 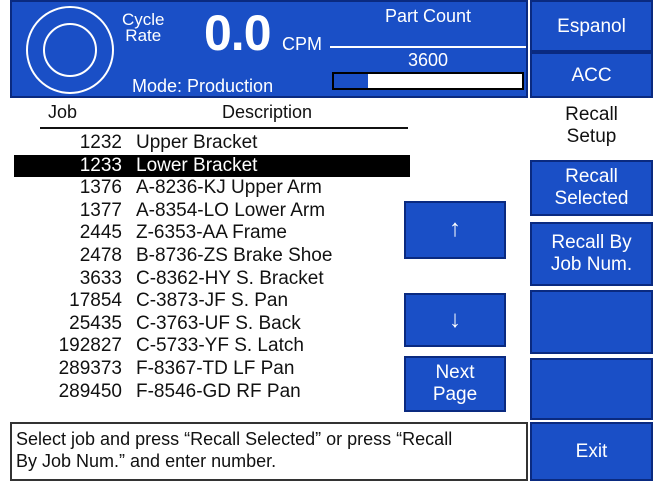 I want to click on cycle-rate-value: 0.0, so click(x=238, y=33).